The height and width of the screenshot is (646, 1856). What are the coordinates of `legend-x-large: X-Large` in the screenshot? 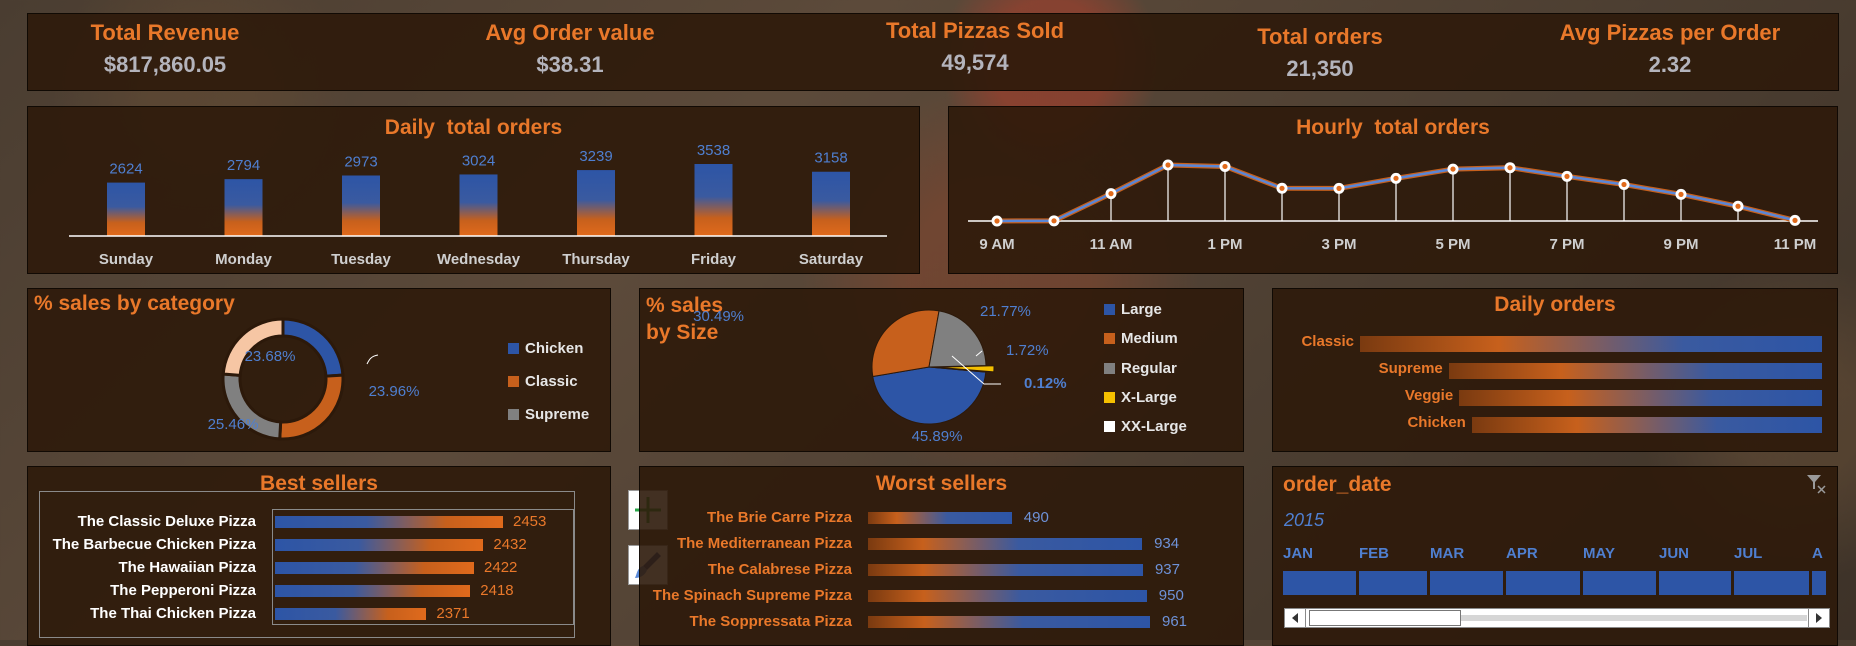 It's located at (1140, 397).